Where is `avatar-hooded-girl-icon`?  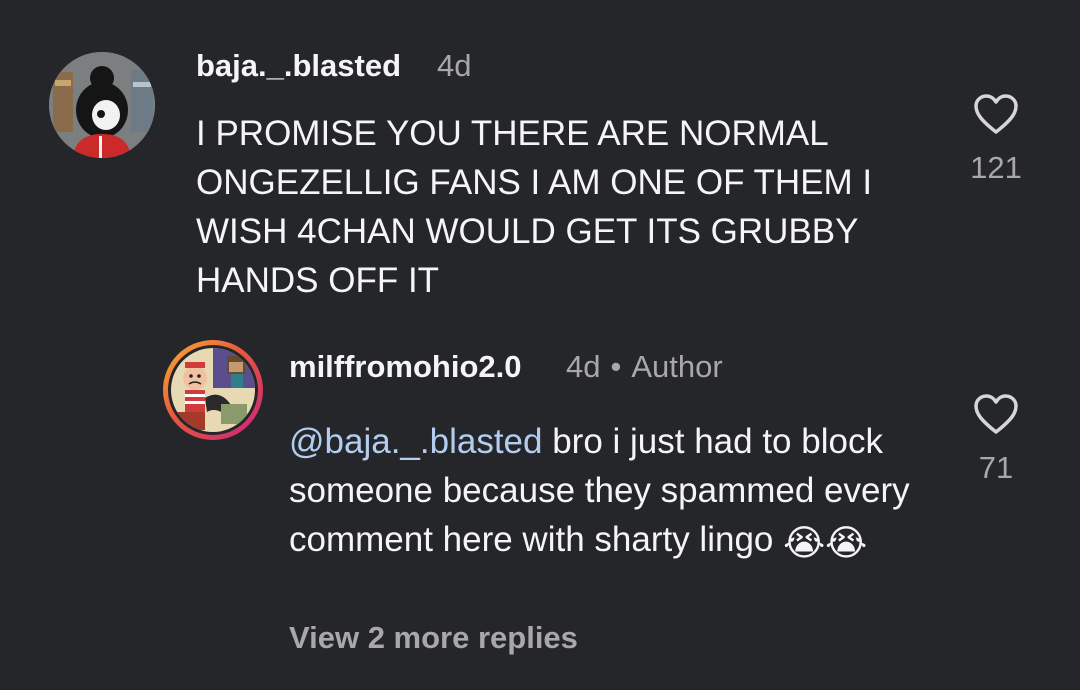
avatar-hooded-girl-icon is located at coordinates (102, 105).